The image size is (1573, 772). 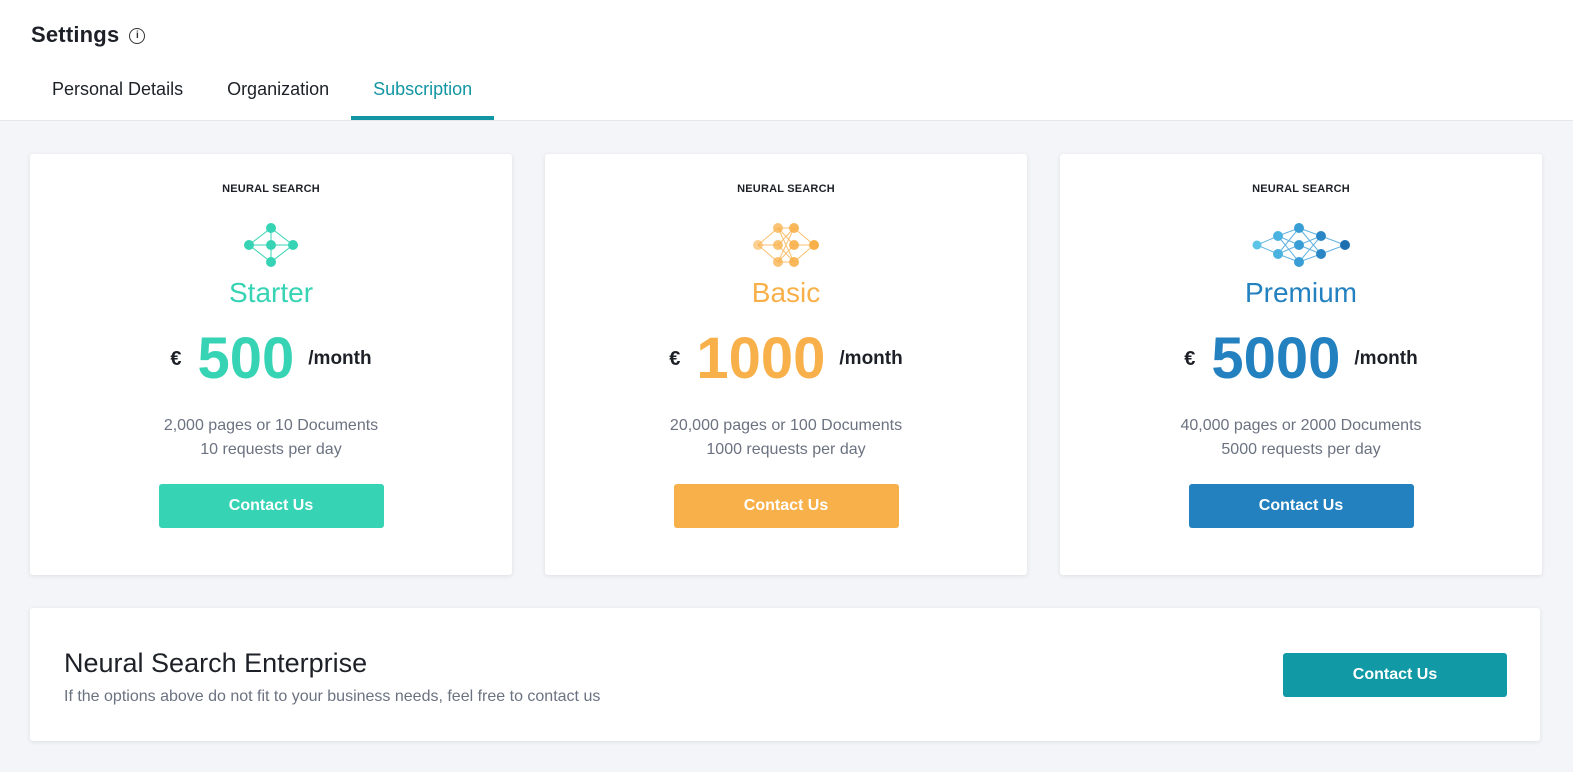 What do you see at coordinates (423, 91) in the screenshot?
I see `tab-subscription: Subscription` at bounding box center [423, 91].